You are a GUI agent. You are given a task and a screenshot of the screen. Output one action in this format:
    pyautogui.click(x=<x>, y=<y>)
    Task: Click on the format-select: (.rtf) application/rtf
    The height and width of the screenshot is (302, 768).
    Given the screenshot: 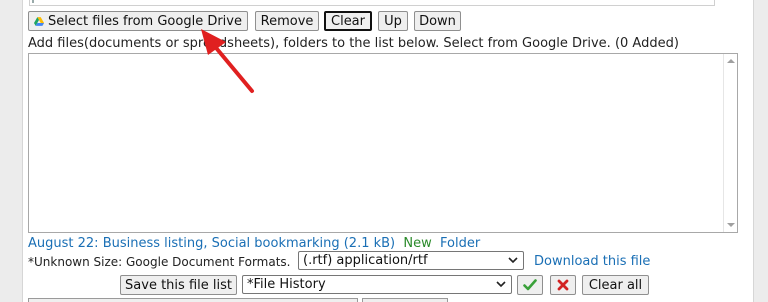 What is the action you would take?
    pyautogui.click(x=411, y=260)
    